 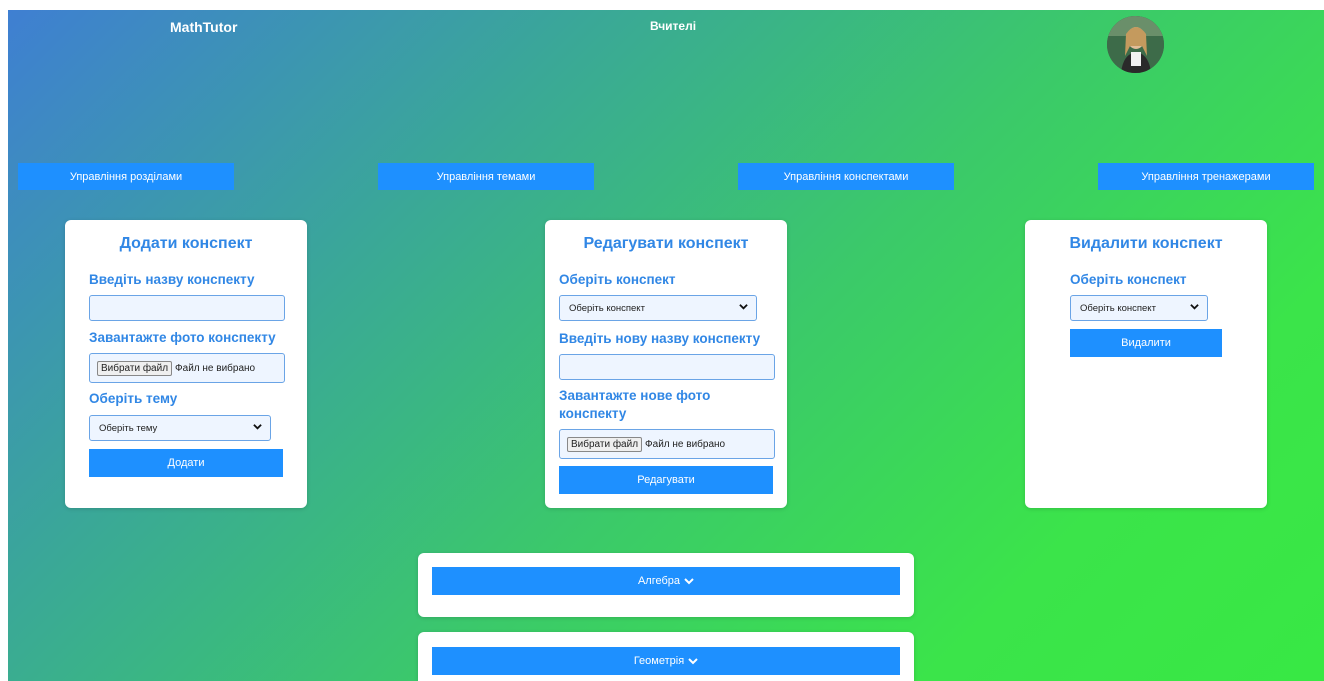 I want to click on name-label: Введіть назву конспекту, so click(x=172, y=279).